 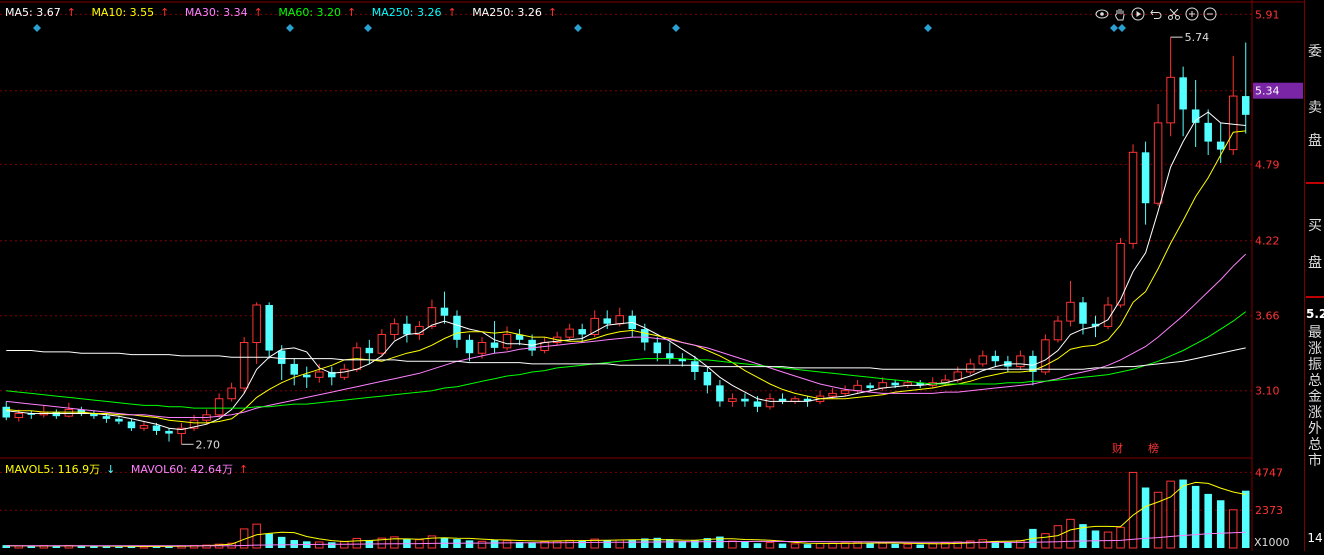 What do you see at coordinates (1137, 13) in the screenshot?
I see `play-icon` at bounding box center [1137, 13].